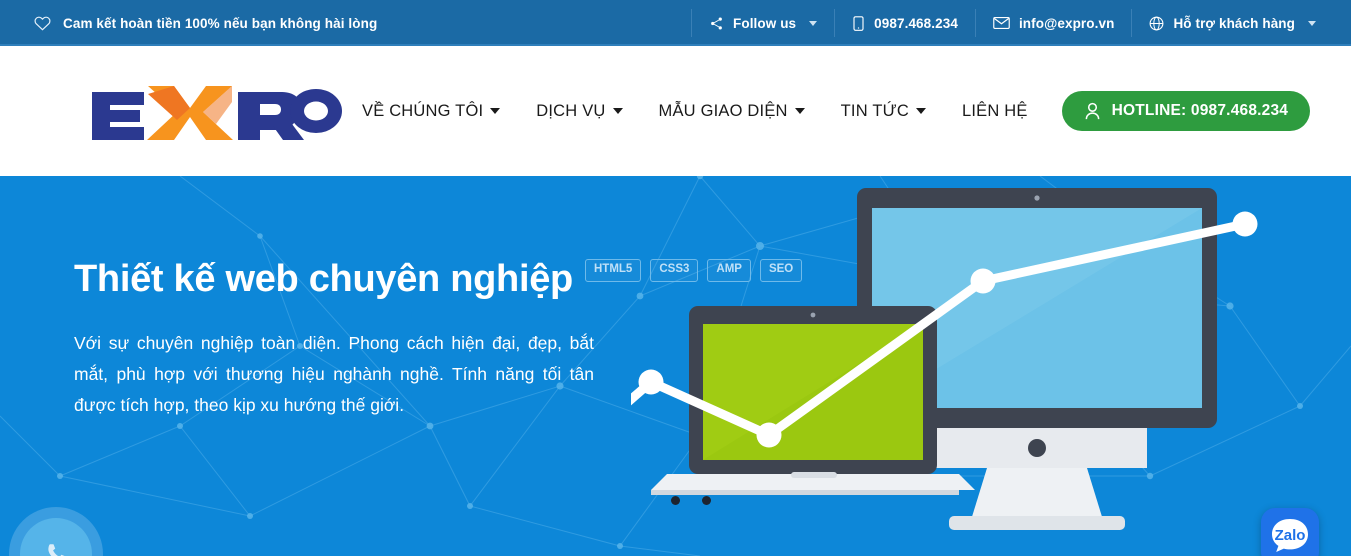 This screenshot has width=1351, height=556. Describe the element at coordinates (56, 550) in the screenshot. I see `phone-icon` at that location.